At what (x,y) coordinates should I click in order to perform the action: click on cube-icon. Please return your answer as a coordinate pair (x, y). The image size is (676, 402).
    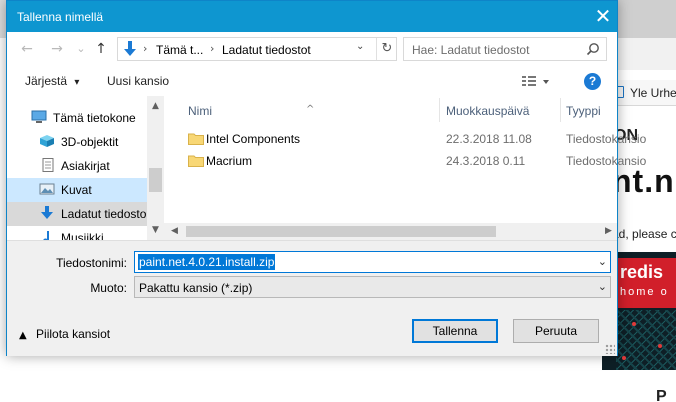
    Looking at the image, I should click on (47, 141).